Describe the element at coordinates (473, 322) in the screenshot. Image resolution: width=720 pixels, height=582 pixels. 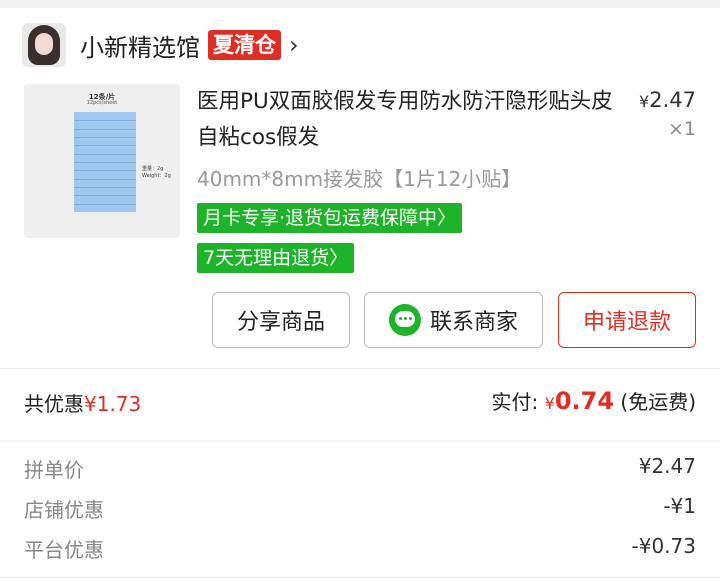
I see `contact-seller-label: 联系商家` at that location.